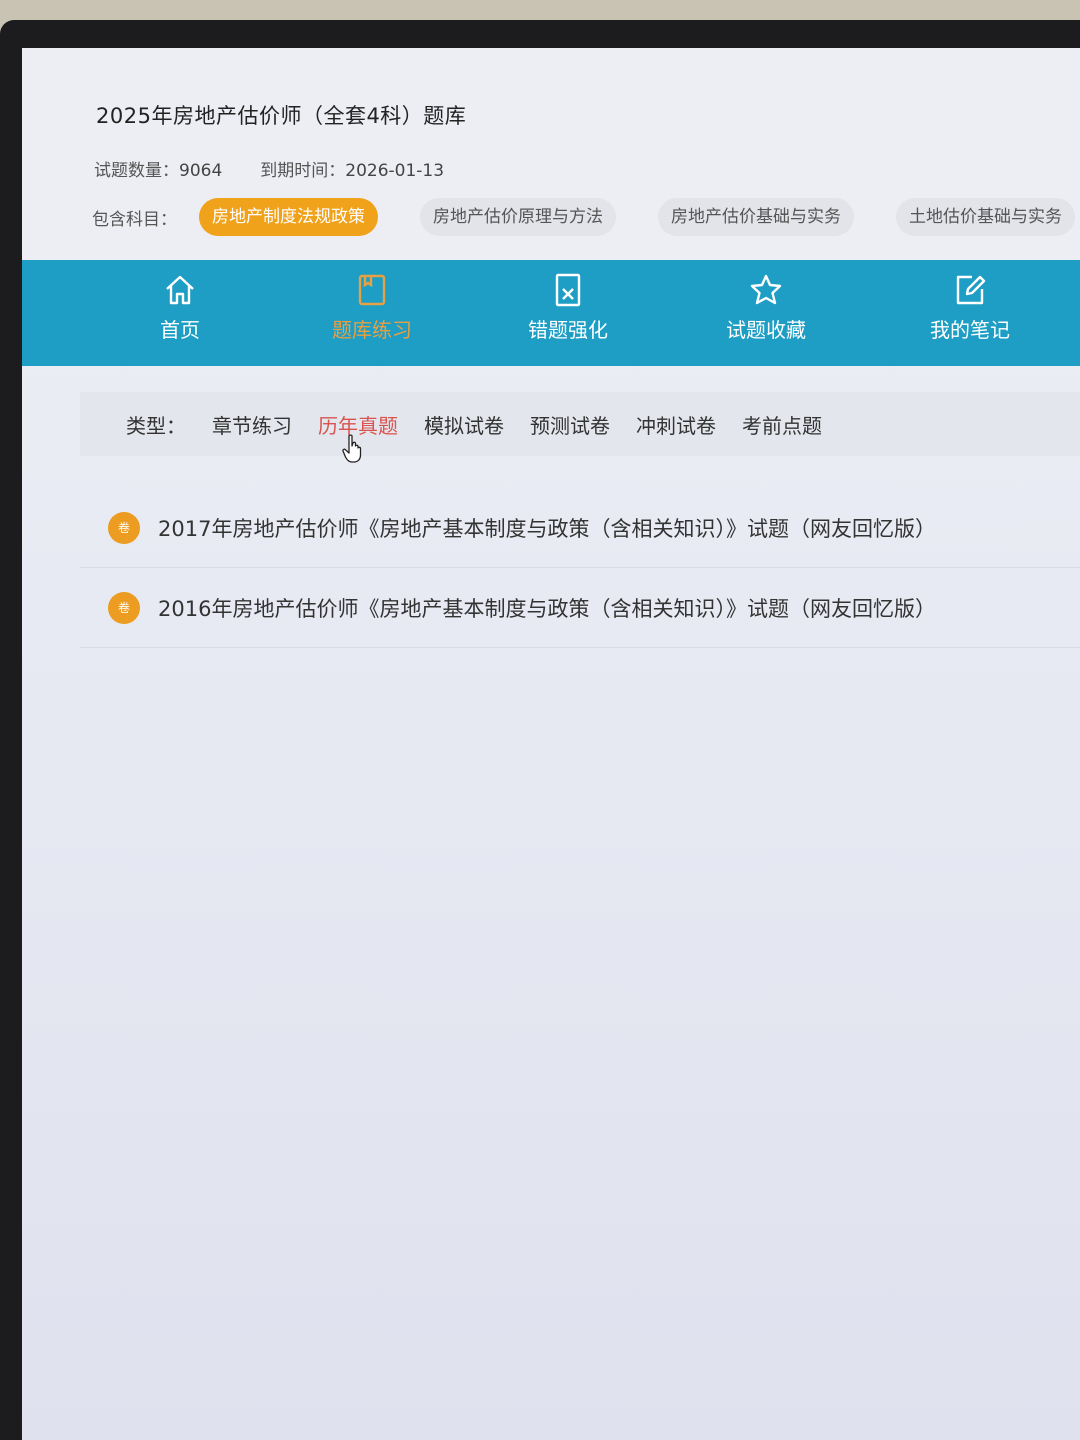 This screenshot has height=1440, width=1080. I want to click on expiry-value: 2026-01-13, so click(395, 171).